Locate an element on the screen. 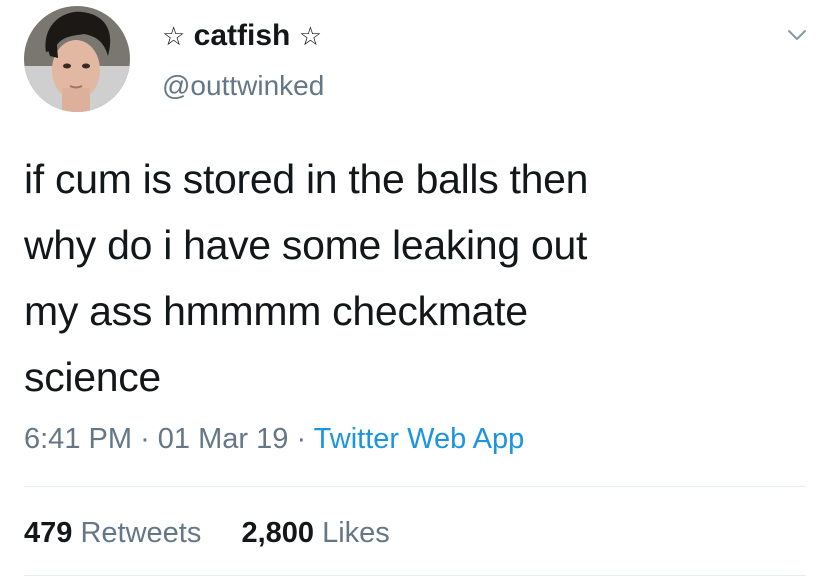 This screenshot has height=581, width=828. tweet-text-line: science is located at coordinates (92, 377).